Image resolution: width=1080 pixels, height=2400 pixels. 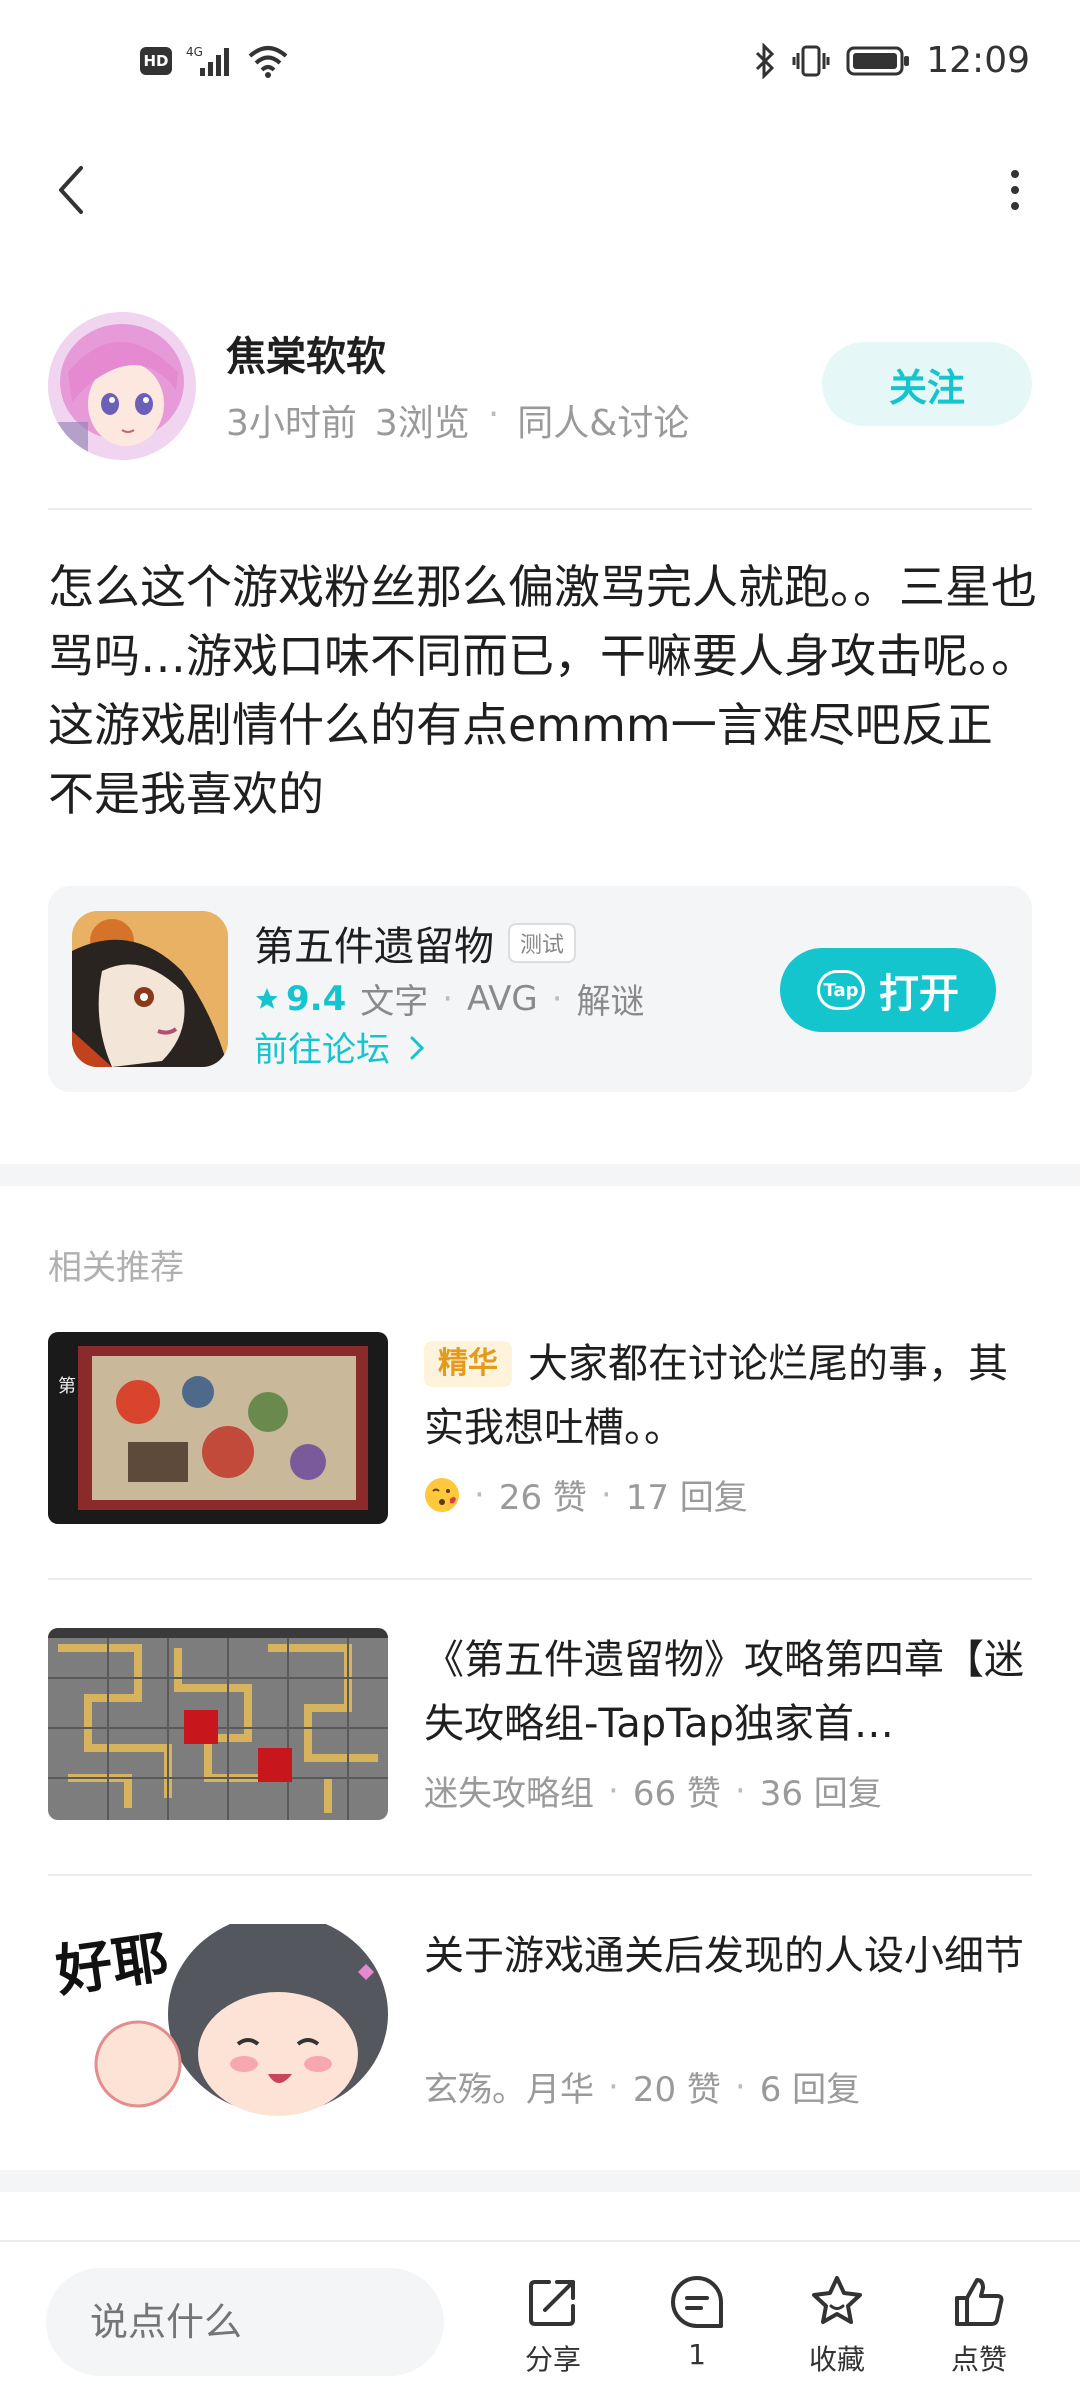 What do you see at coordinates (194, 52) in the screenshot?
I see `svg-text: 4G` at bounding box center [194, 52].